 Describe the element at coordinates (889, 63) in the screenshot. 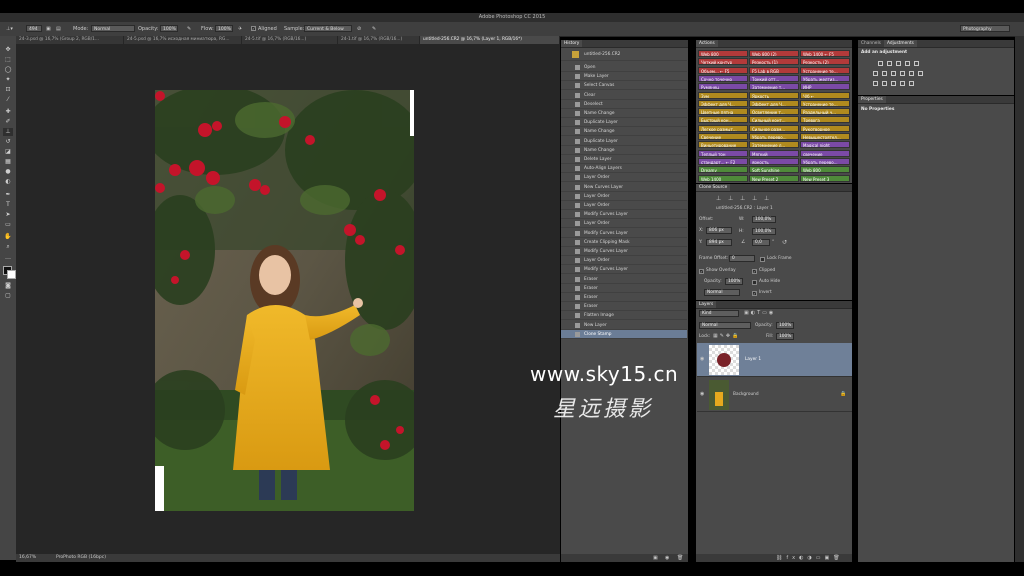

I see `levels-icon` at that location.